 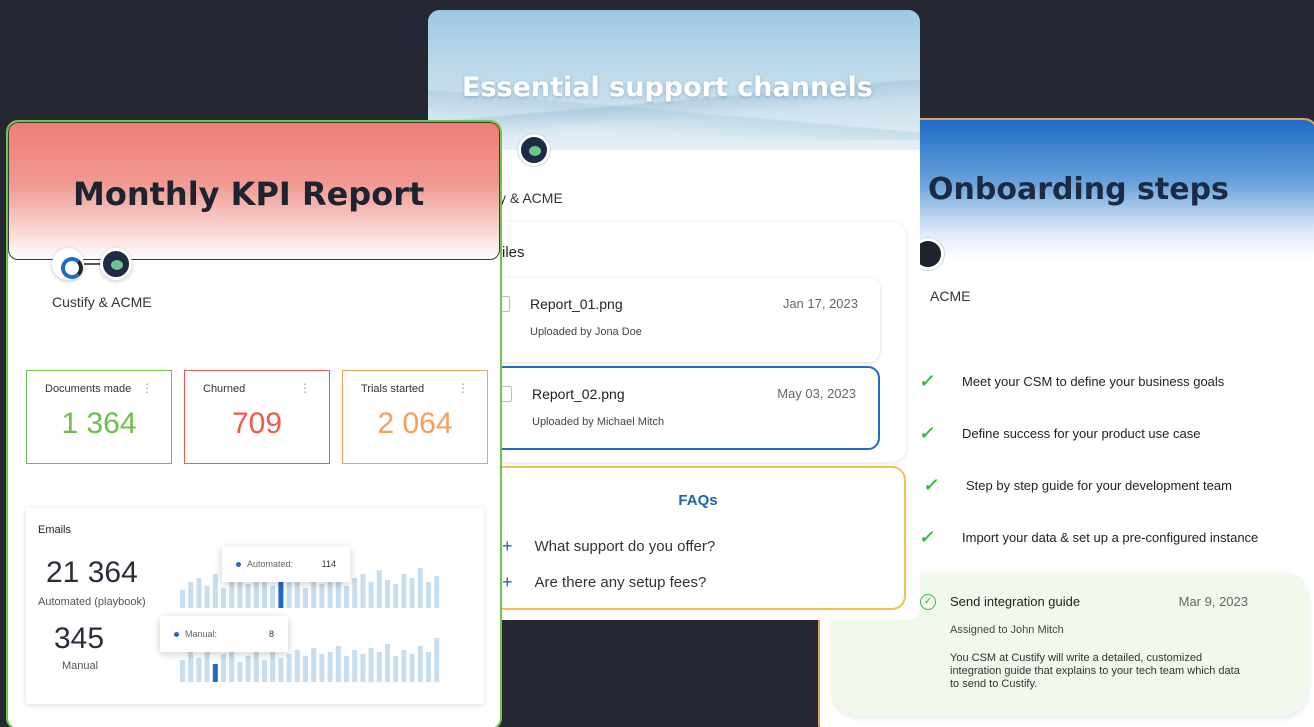 What do you see at coordinates (176, 634) in the screenshot?
I see `series-dot` at bounding box center [176, 634].